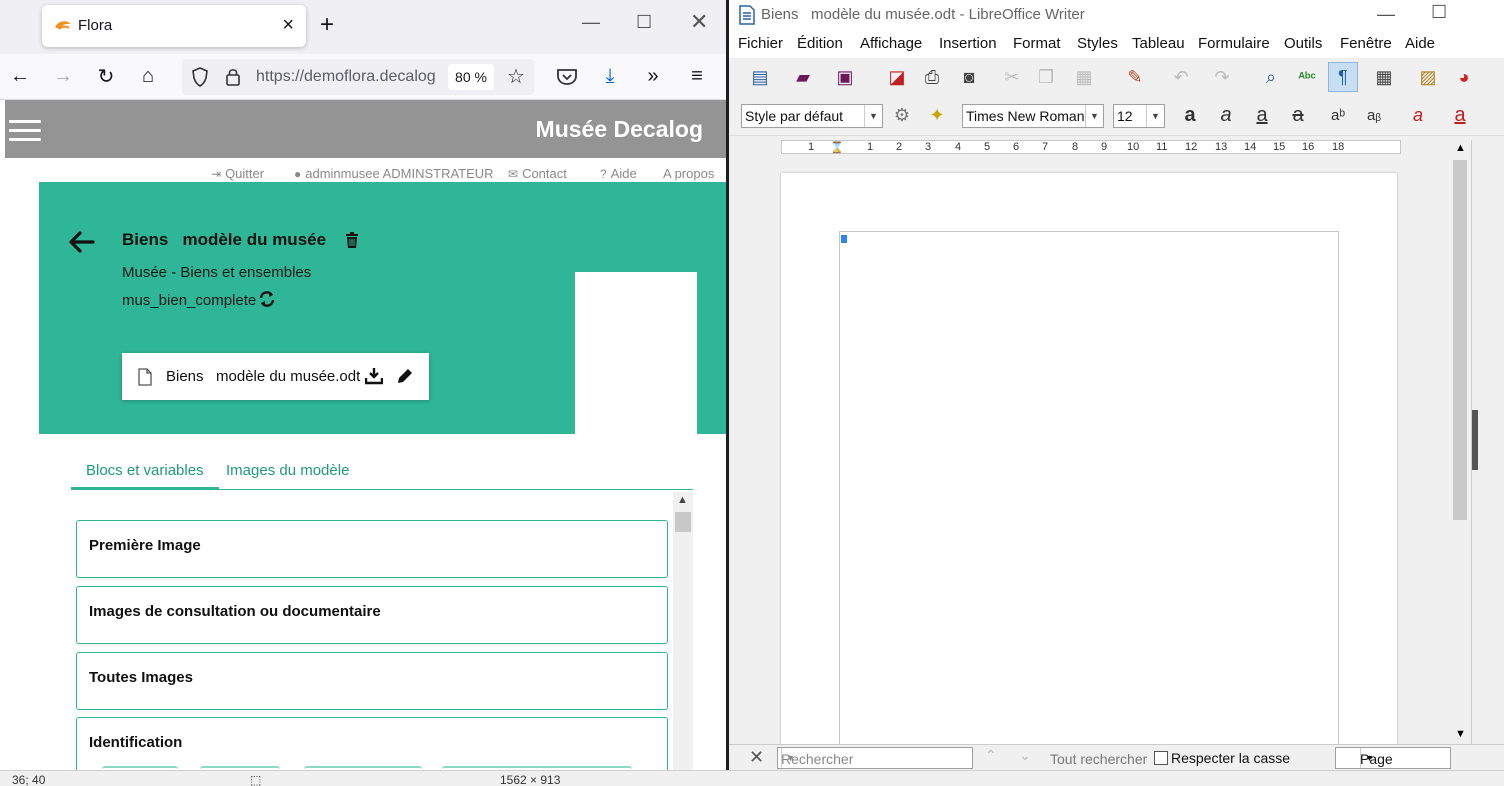 Image resolution: width=1504 pixels, height=786 pixels. What do you see at coordinates (374, 376) in the screenshot?
I see `download-icon` at bounding box center [374, 376].